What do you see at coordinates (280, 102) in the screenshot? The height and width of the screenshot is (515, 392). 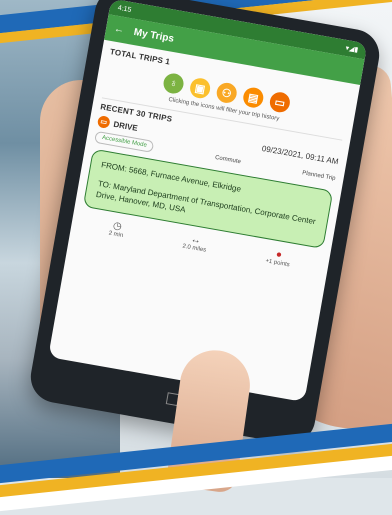 I see `drive-icon: ▭` at bounding box center [280, 102].